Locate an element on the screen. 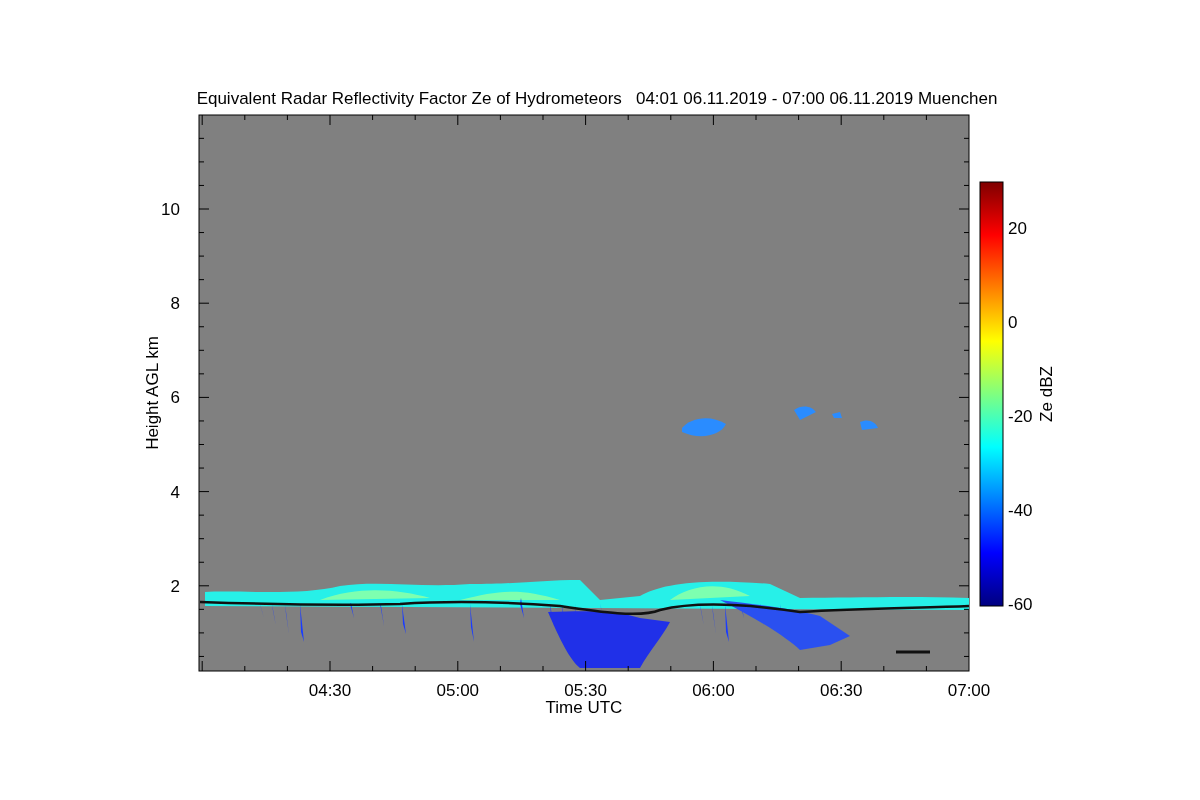 The width and height of the screenshot is (1200, 800). y-tick-label: 2 is located at coordinates (175, 586).